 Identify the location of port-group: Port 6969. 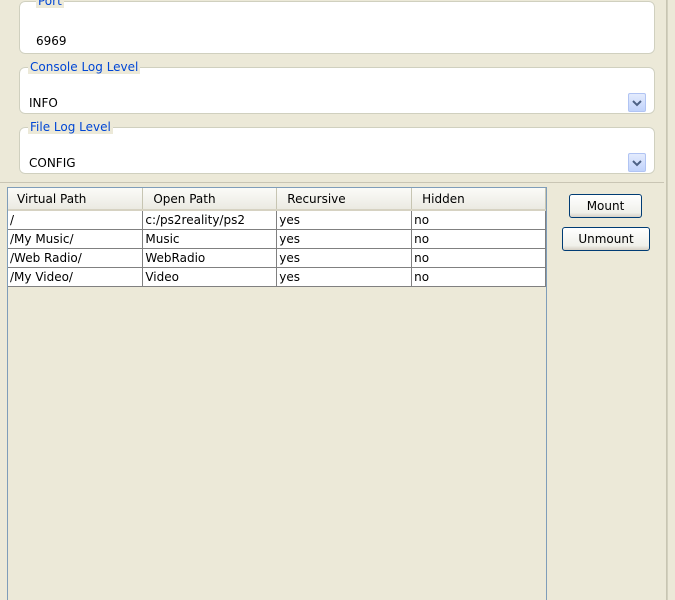
(337, 27).